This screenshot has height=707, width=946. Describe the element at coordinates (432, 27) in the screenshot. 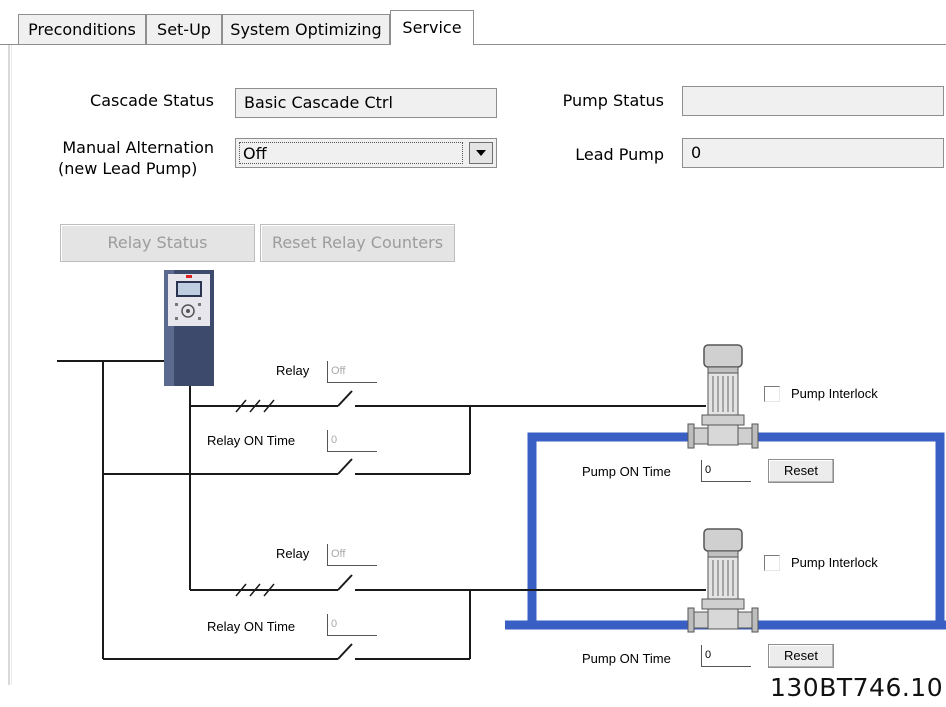

I see `tab-service: Service` at that location.